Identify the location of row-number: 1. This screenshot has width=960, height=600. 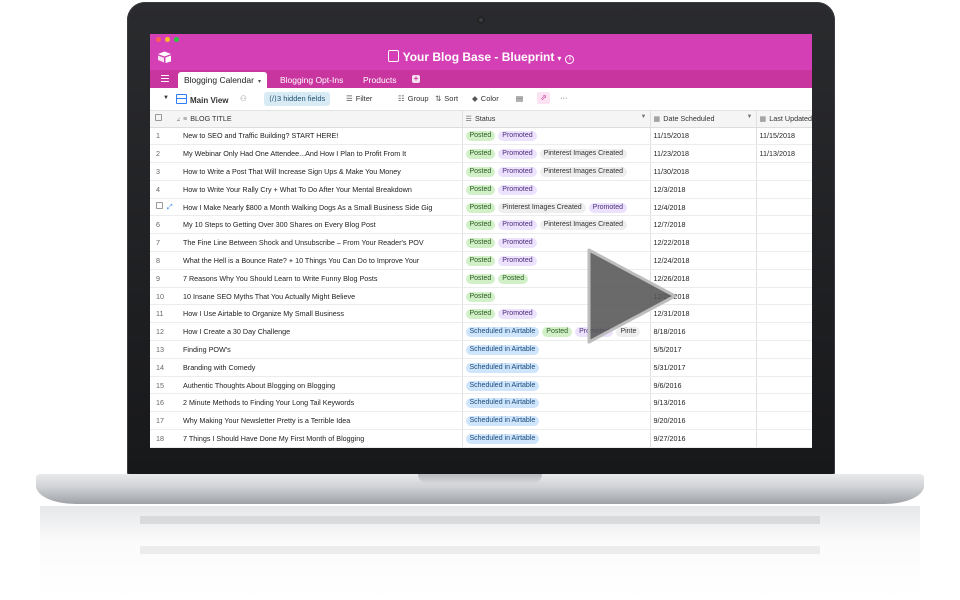
(165, 136).